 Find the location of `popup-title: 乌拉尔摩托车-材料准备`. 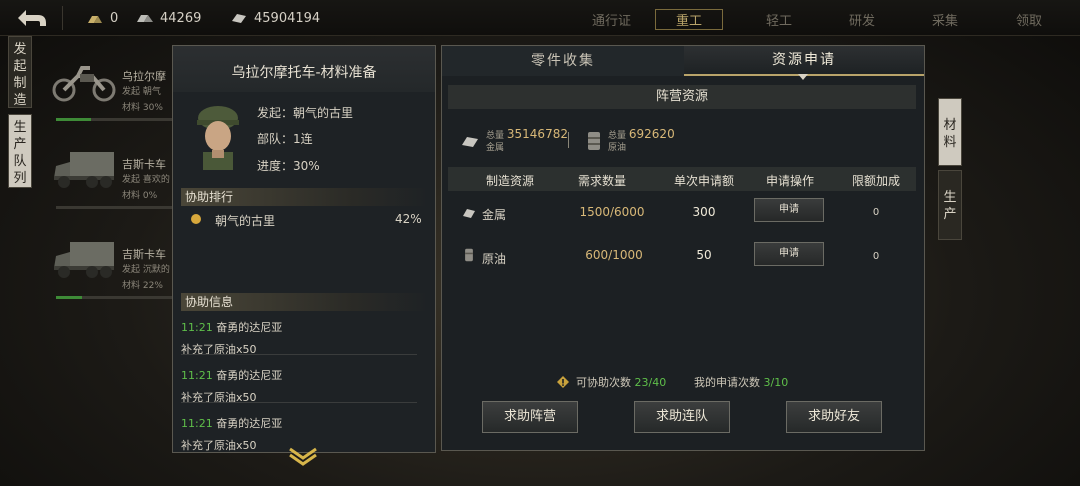

popup-title: 乌拉尔摩托车-材料准备 is located at coordinates (304, 73).